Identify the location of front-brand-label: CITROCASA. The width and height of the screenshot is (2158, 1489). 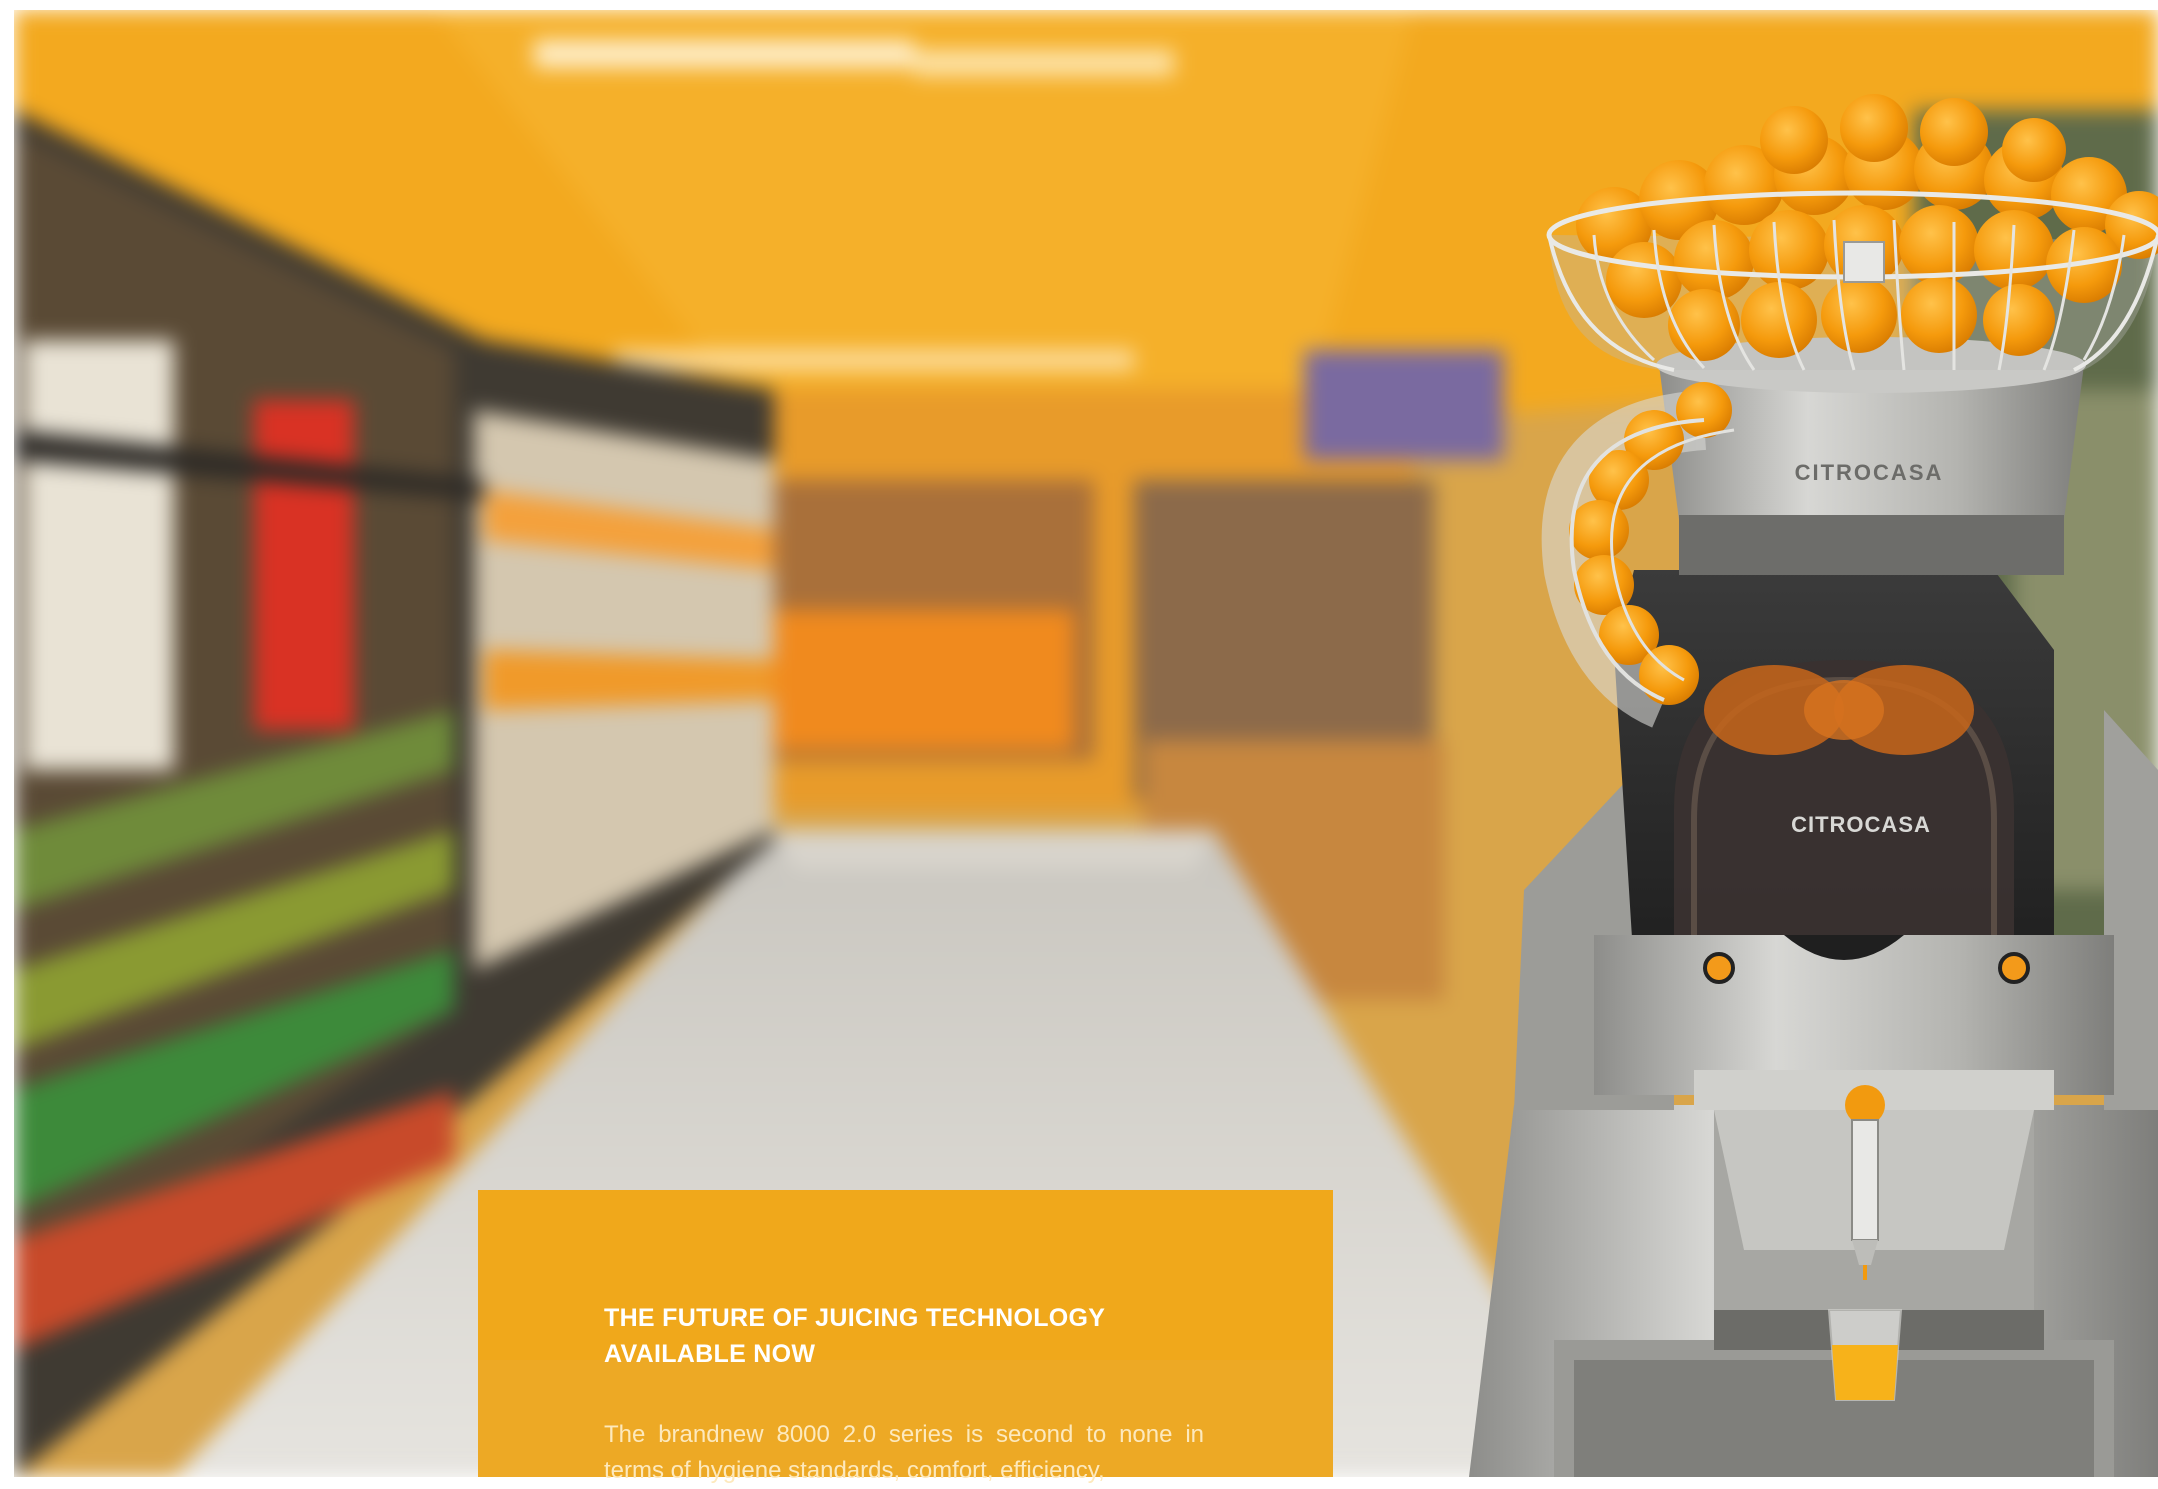
(1861, 824).